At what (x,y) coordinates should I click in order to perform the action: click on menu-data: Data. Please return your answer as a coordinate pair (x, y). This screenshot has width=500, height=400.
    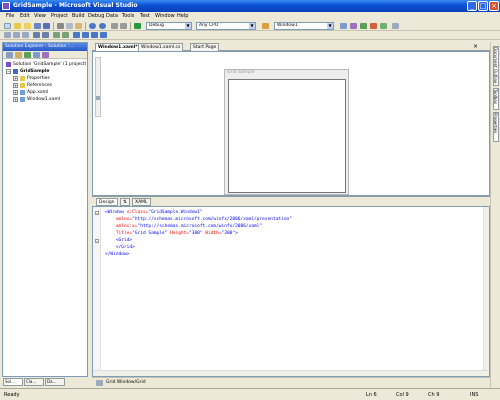
    Looking at the image, I should click on (112, 16).